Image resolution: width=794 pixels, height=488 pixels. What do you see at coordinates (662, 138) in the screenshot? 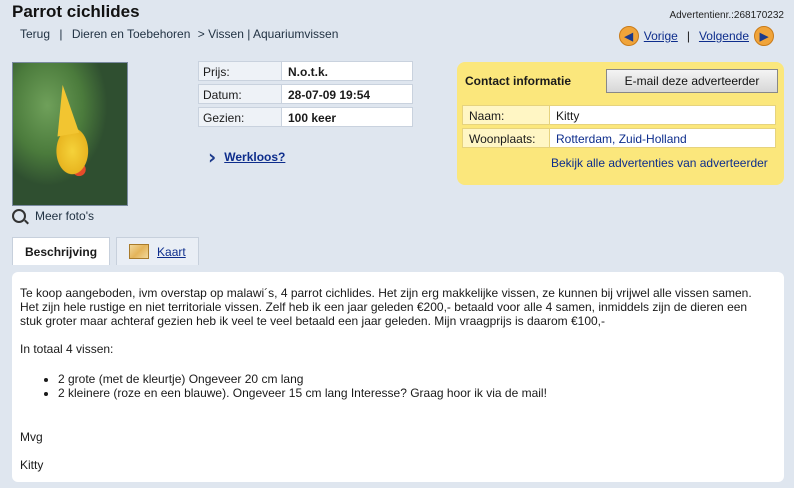
I see `contact-value: Rotterdam, Zuid-Holland` at bounding box center [662, 138].